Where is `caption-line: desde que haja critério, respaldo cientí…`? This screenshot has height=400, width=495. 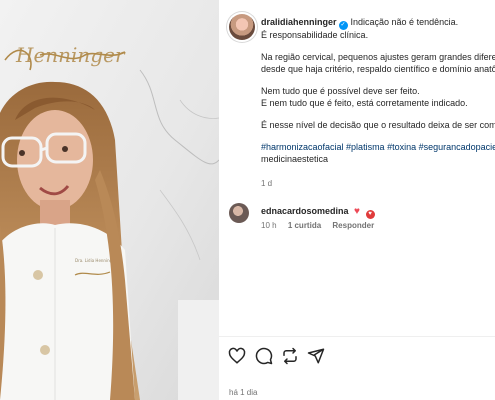 caption-line: desde que haja critério, respaldo cientí… is located at coordinates (378, 68).